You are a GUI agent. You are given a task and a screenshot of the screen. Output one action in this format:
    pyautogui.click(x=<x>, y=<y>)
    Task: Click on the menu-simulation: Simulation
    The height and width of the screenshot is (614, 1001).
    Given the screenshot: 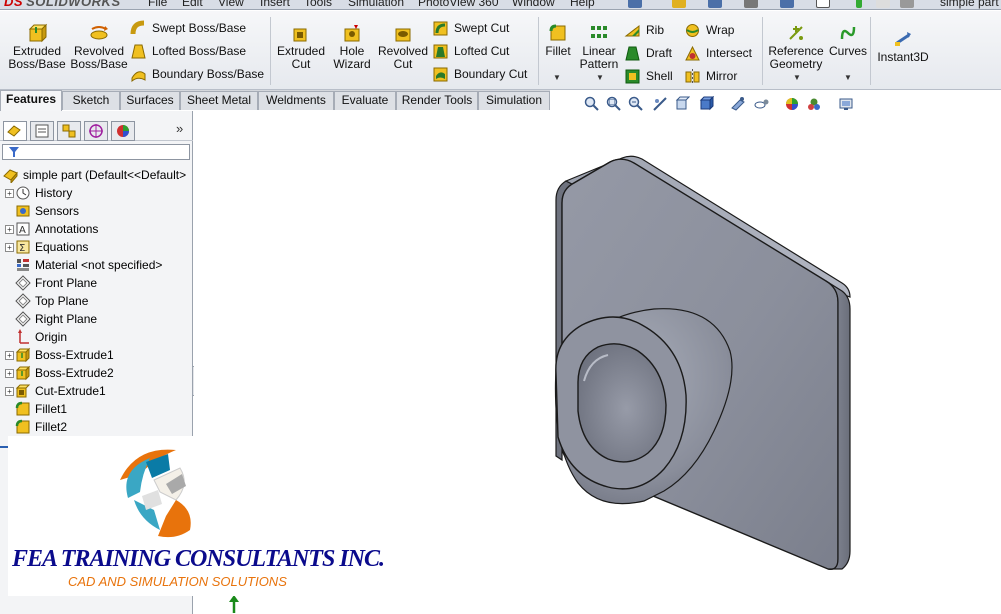 What is the action you would take?
    pyautogui.click(x=376, y=4)
    